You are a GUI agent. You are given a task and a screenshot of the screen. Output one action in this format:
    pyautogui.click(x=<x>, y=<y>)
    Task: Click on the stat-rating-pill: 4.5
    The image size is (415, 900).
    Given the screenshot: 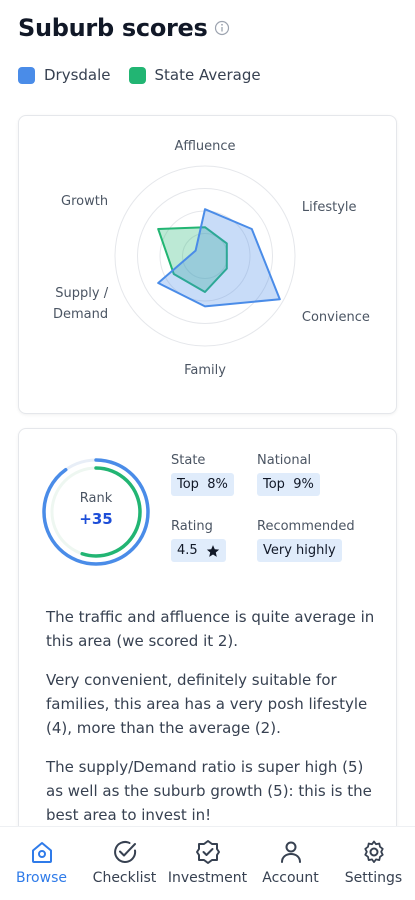 What is the action you would take?
    pyautogui.click(x=198, y=550)
    